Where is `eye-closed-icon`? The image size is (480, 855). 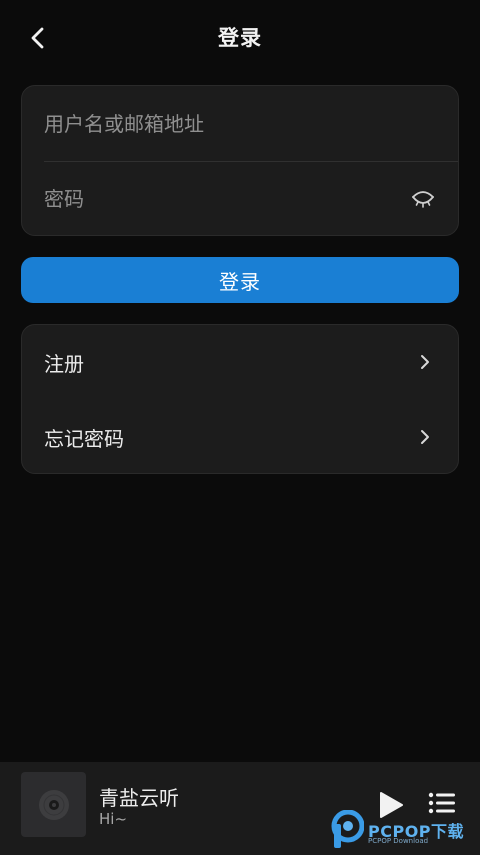
eye-closed-icon is located at coordinates (423, 199).